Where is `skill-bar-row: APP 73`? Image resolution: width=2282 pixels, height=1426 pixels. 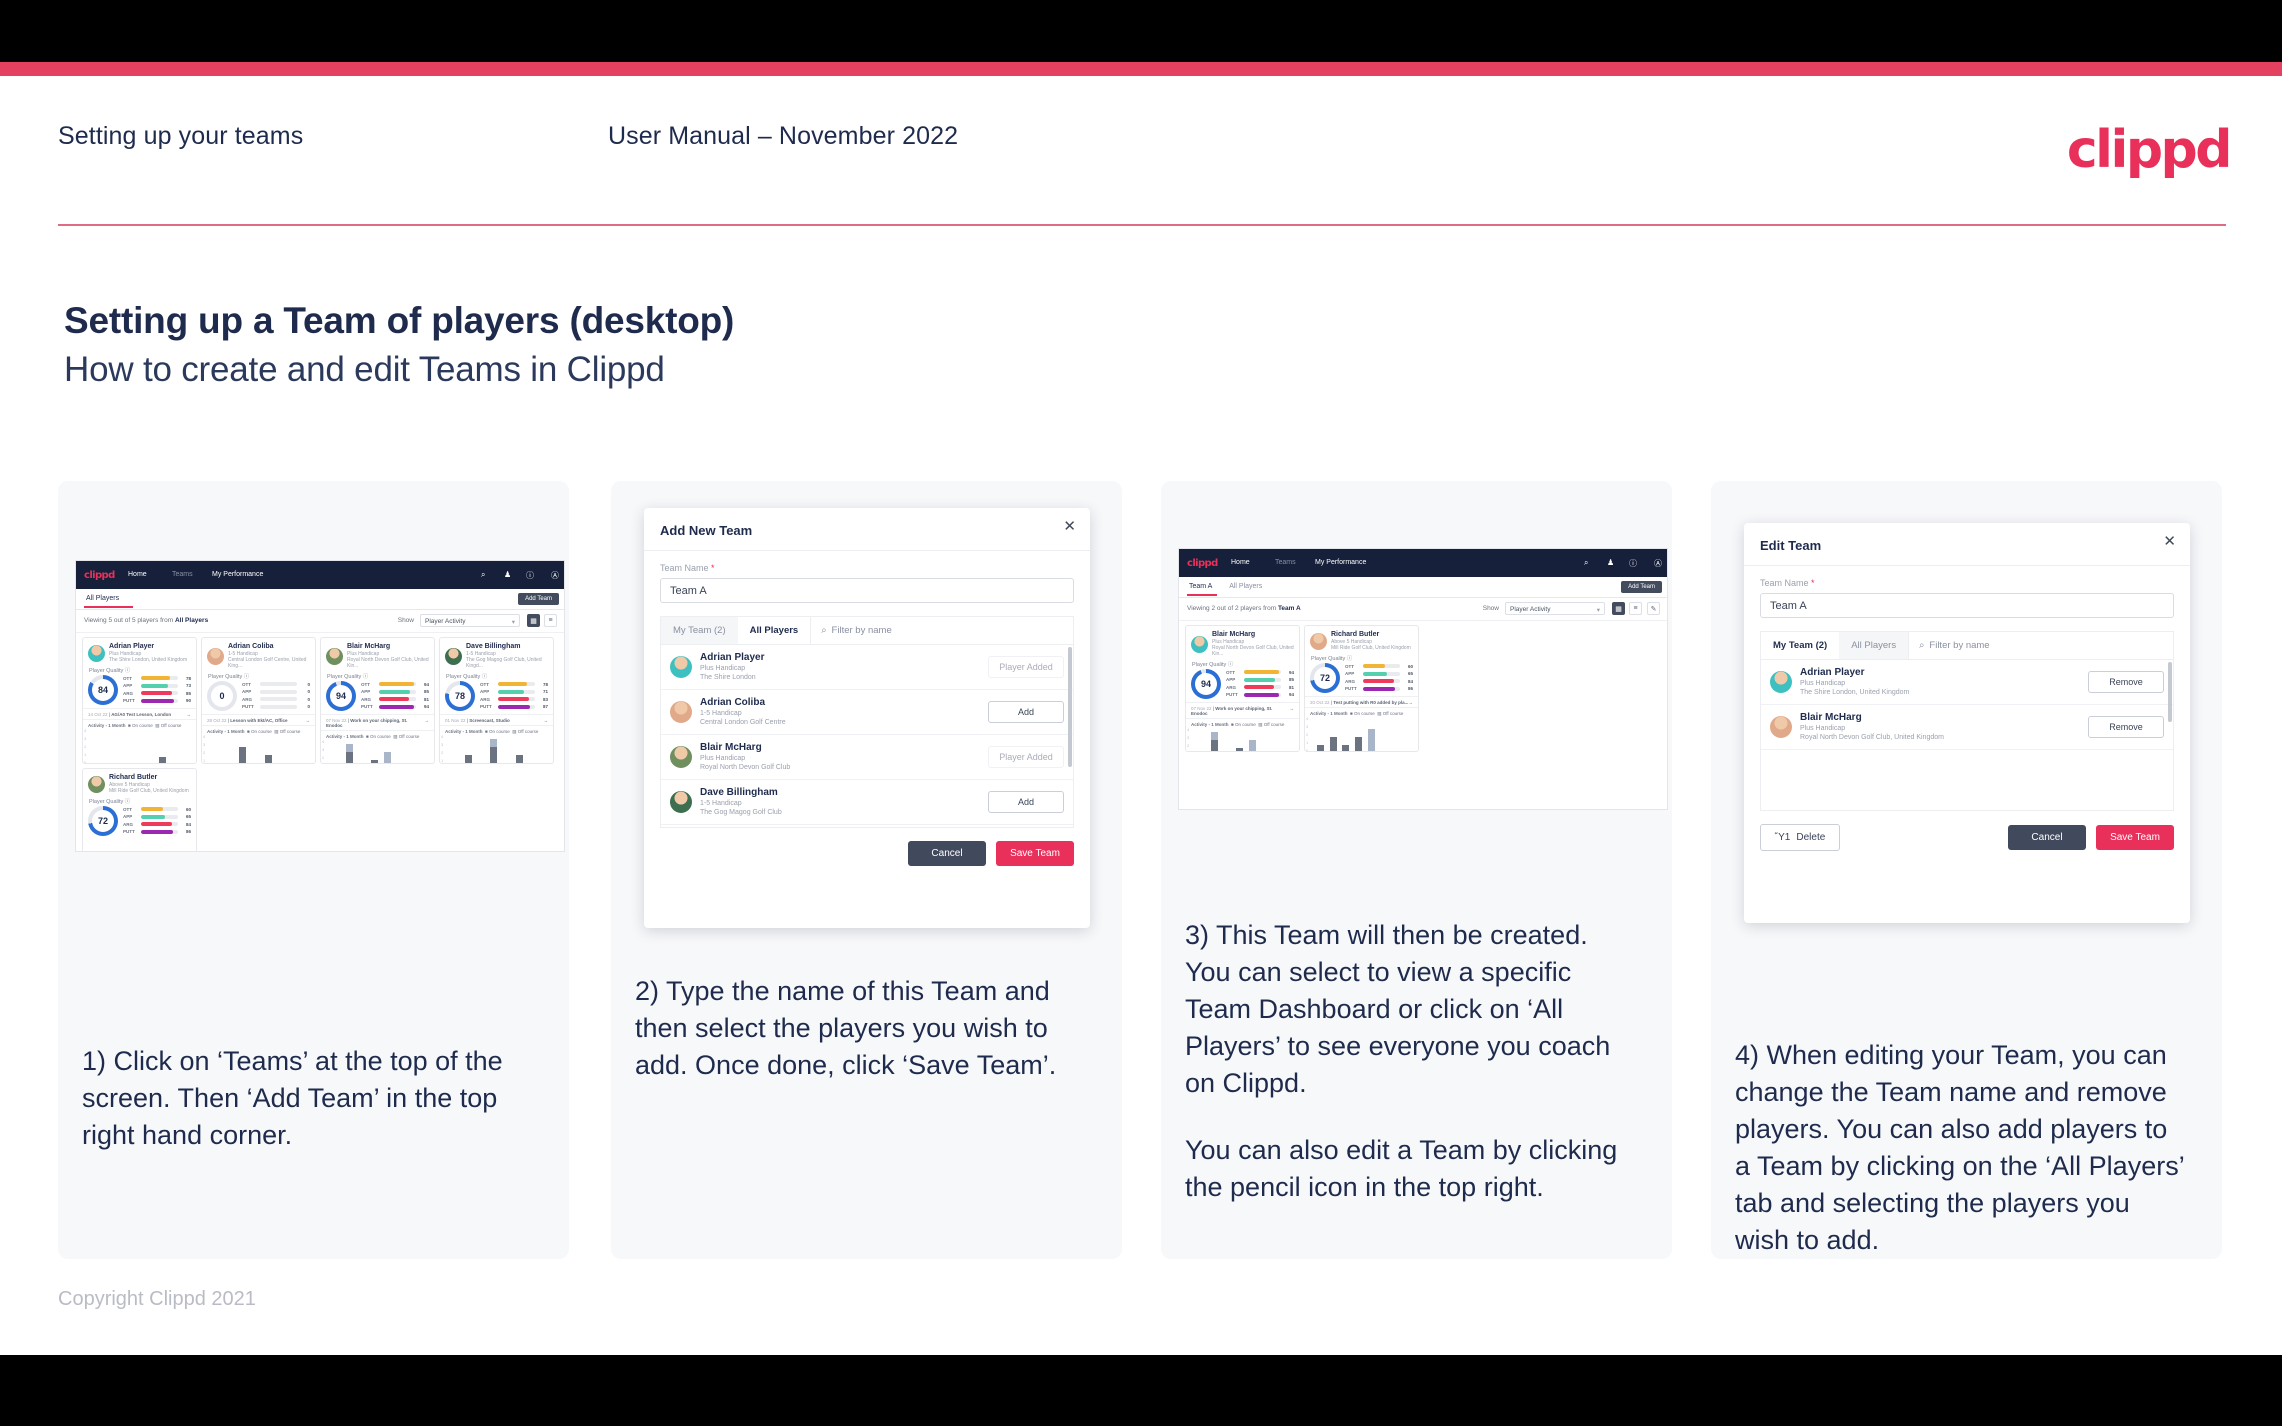 skill-bar-row: APP 73 is located at coordinates (157, 686).